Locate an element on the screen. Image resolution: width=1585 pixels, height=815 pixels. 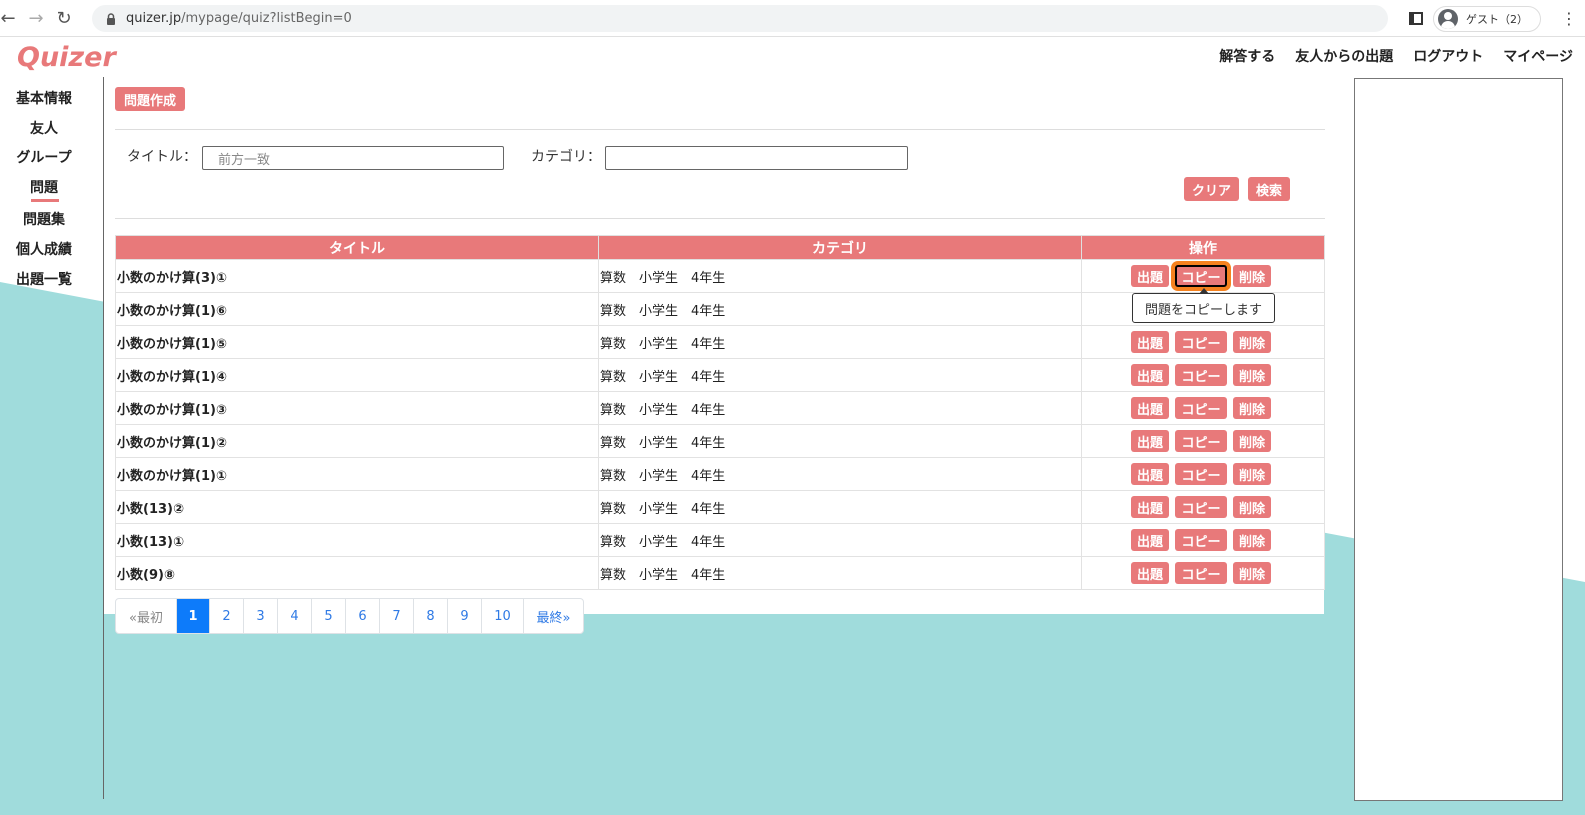
side-panel-icon is located at coordinates (1416, 18).